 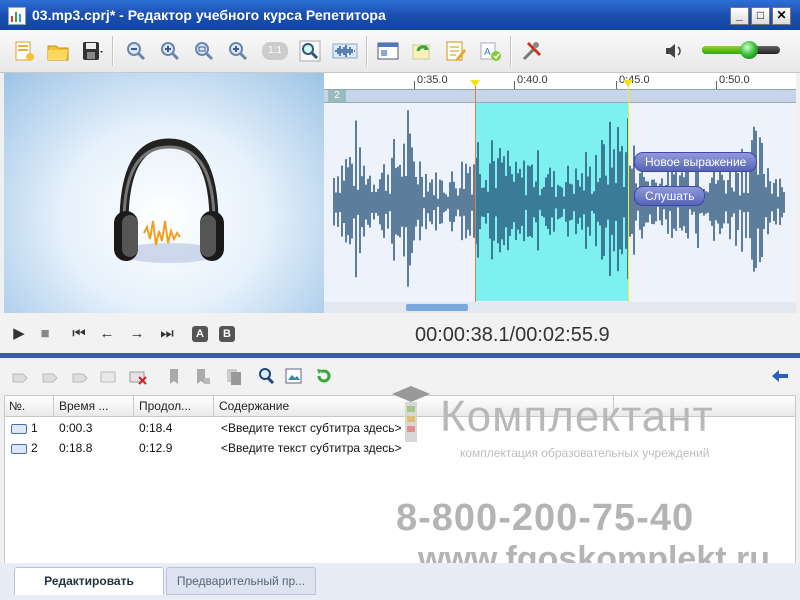 I want to click on marker-b-button: B, so click(x=227, y=334).